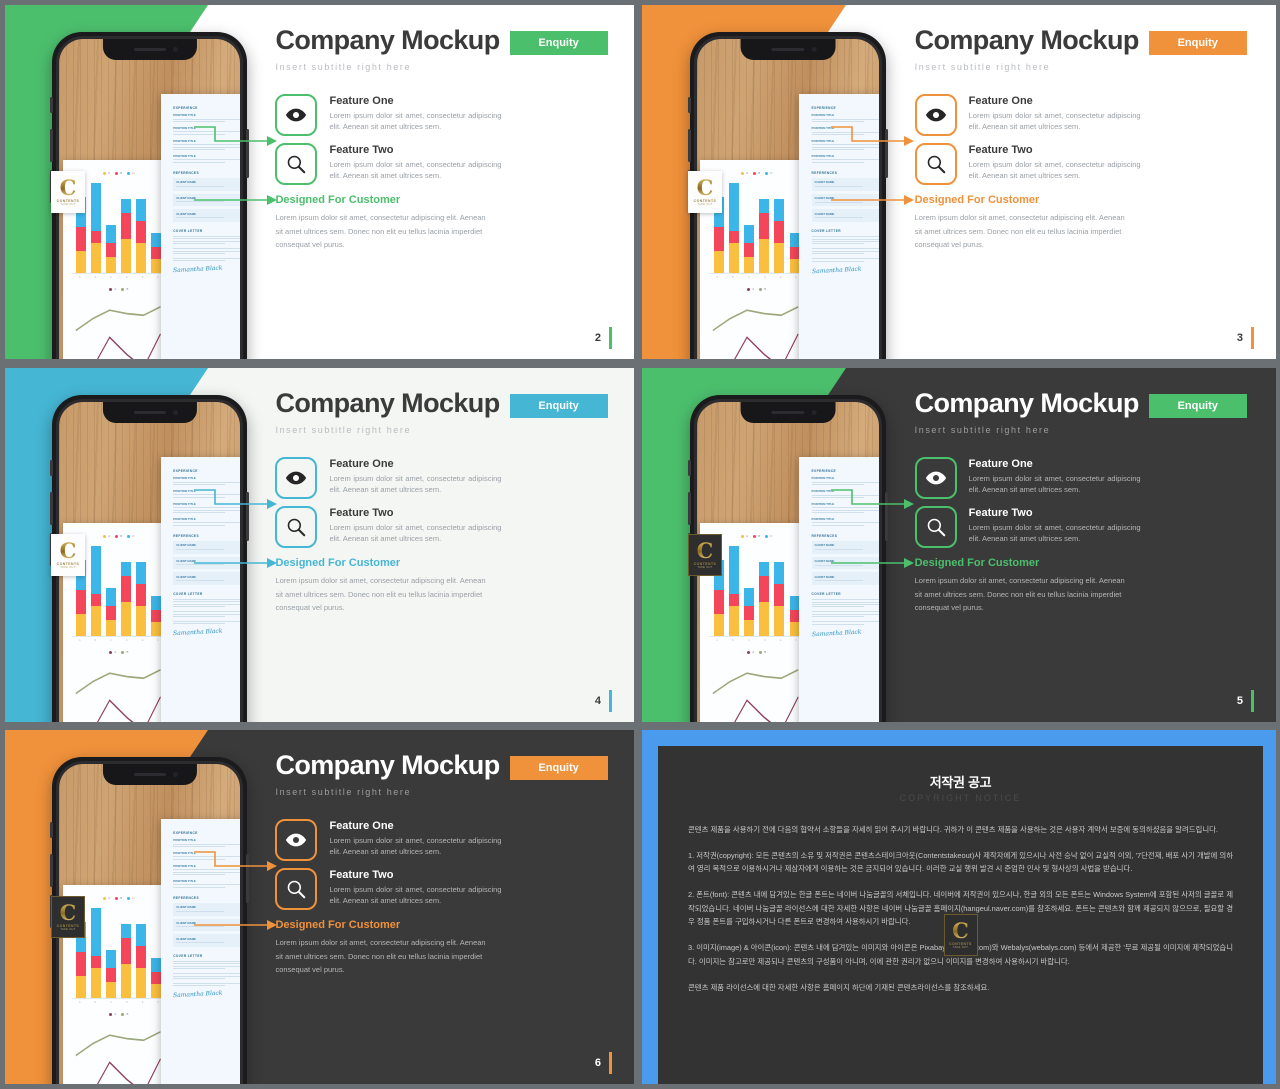 Image resolution: width=1280 pixels, height=1089 pixels. What do you see at coordinates (603, 1063) in the screenshot?
I see `page-number: 6` at bounding box center [603, 1063].